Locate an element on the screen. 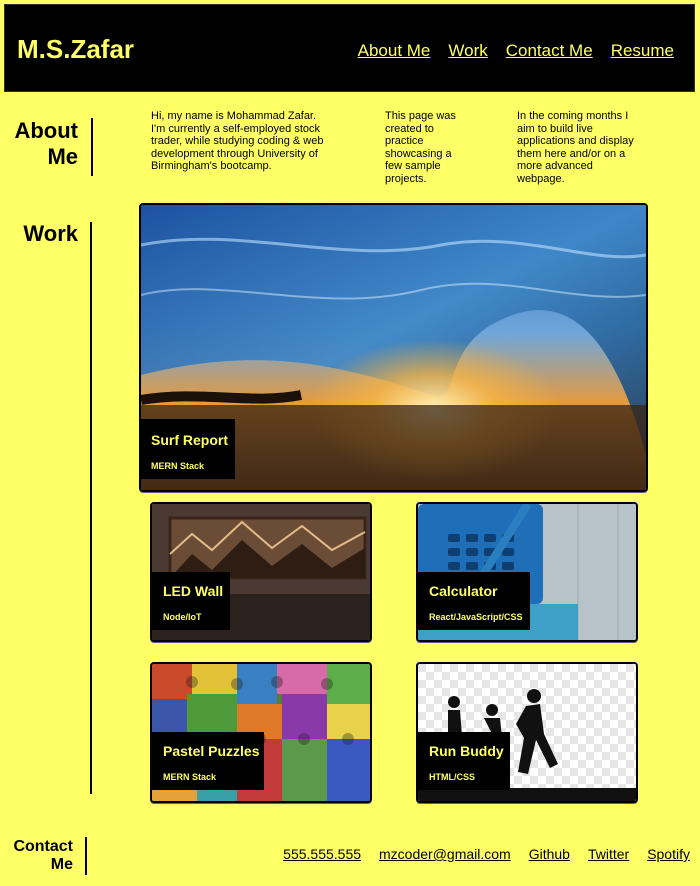 This screenshot has width=700, height=886. work-divider is located at coordinates (91, 508).